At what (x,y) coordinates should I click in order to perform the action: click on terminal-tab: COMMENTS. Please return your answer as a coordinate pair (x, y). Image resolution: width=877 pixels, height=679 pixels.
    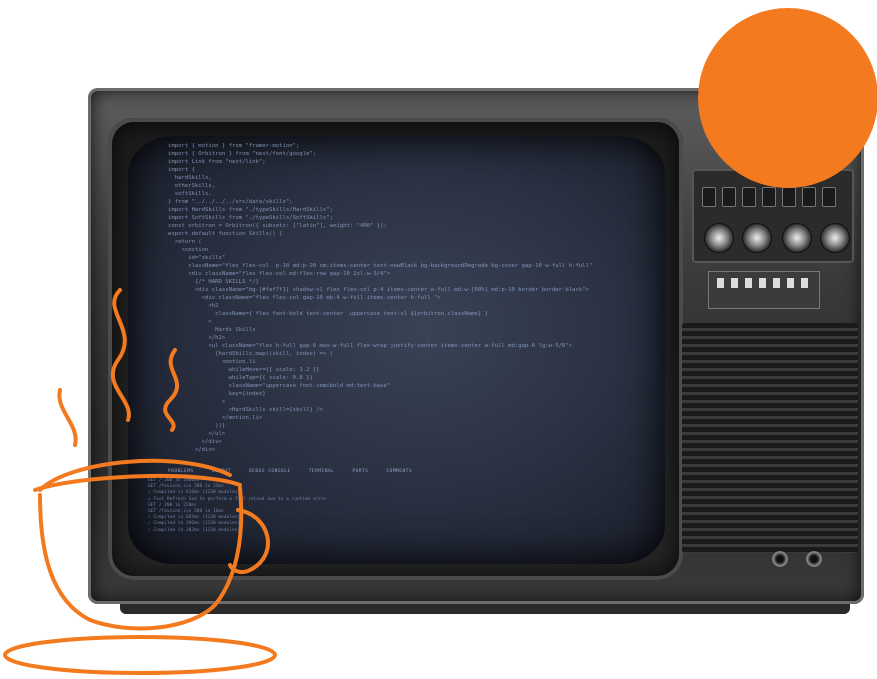
    Looking at the image, I should click on (399, 471).